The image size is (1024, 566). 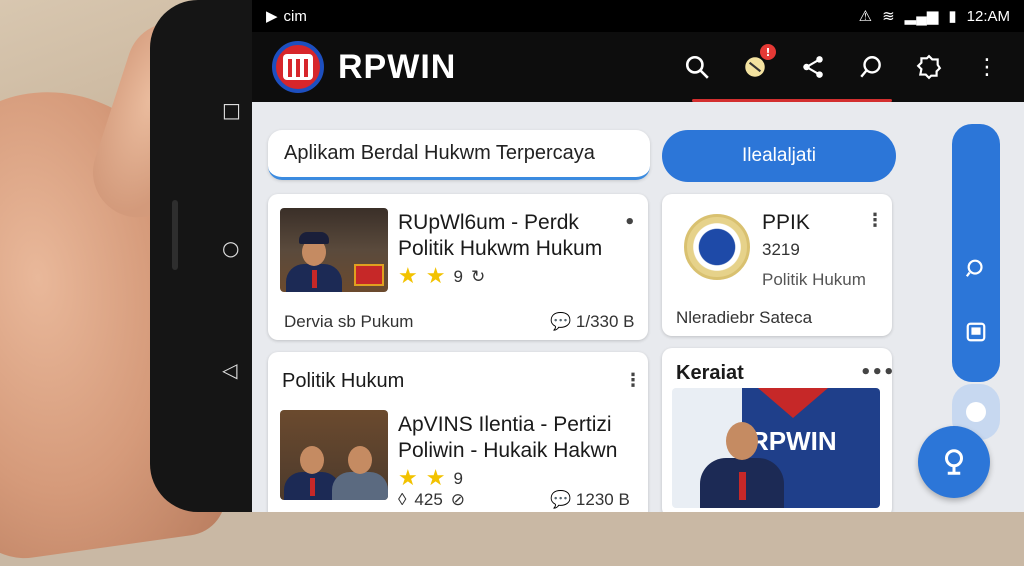 What do you see at coordinates (814, 279) in the screenshot?
I see `profile-subtitle: Politik Hukum` at bounding box center [814, 279].